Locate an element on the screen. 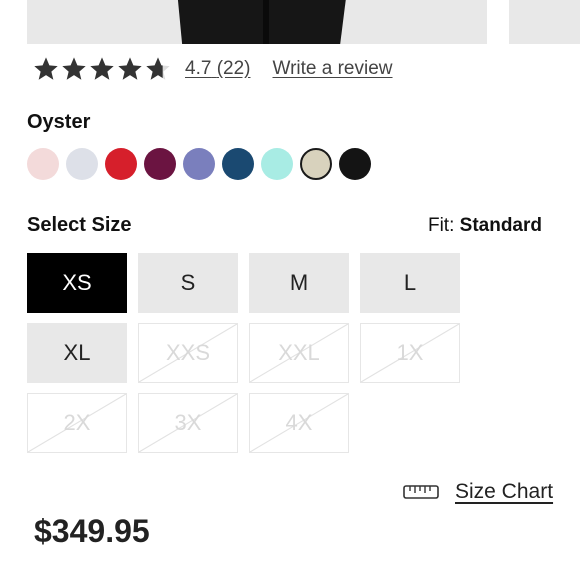 Image resolution: width=580 pixels, height=580 pixels. write-review-link: Write a review is located at coordinates (333, 69).